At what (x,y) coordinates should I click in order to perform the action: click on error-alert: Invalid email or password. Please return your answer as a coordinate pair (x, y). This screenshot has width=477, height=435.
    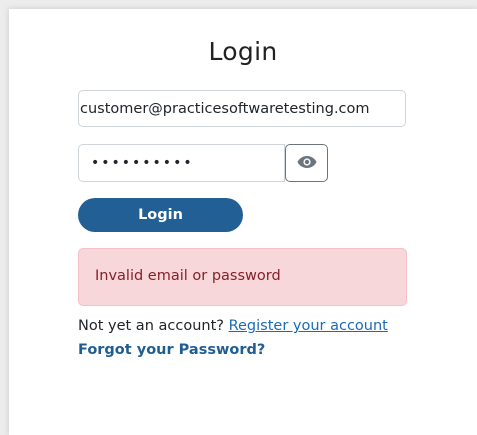
    Looking at the image, I should click on (242, 277).